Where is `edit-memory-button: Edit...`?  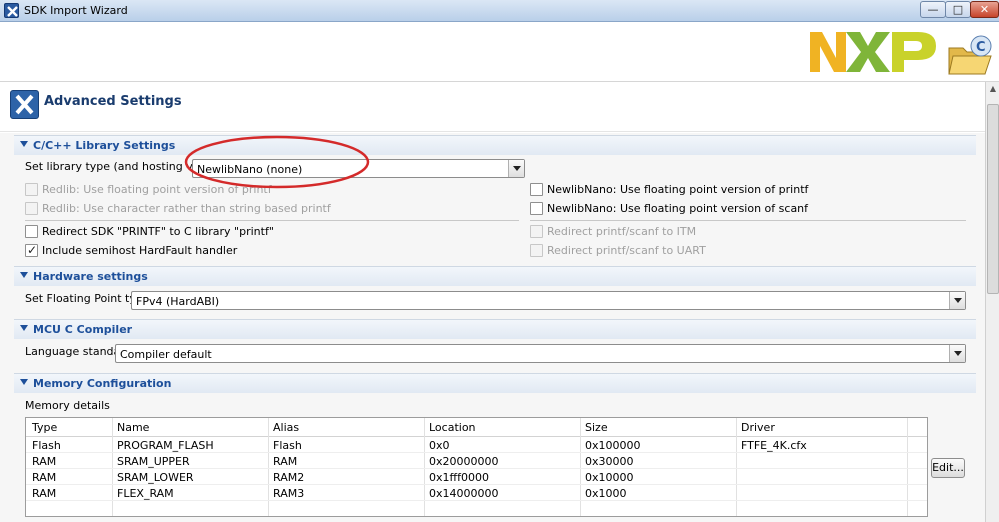 edit-memory-button: Edit... is located at coordinates (948, 468).